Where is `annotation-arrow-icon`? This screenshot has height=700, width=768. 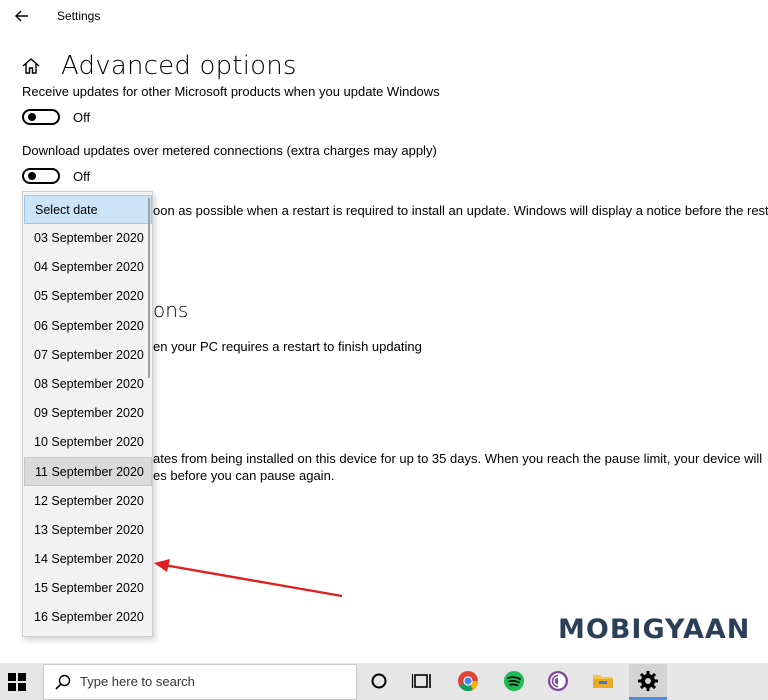 annotation-arrow-icon is located at coordinates (248, 578).